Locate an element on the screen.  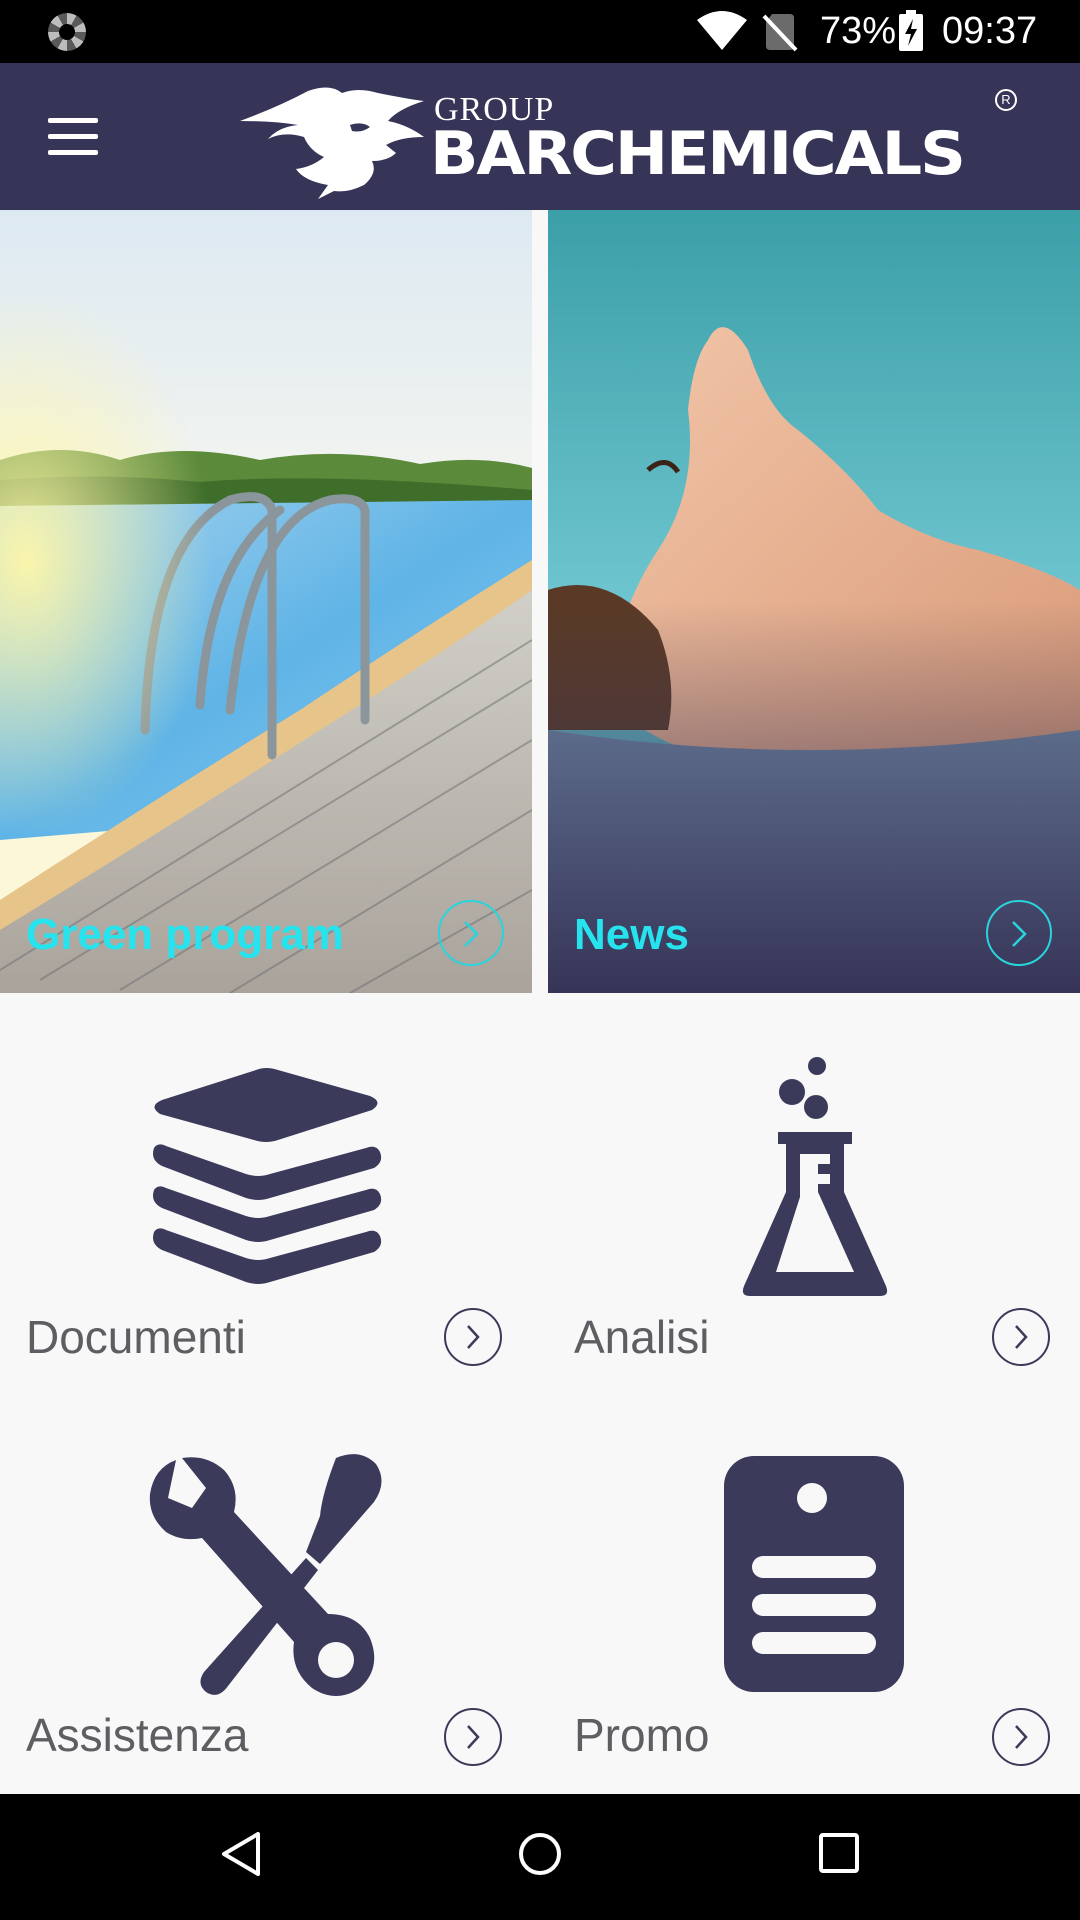
app-bar: GROUP BARCHEMICALS R is located at coordinates (540, 136).